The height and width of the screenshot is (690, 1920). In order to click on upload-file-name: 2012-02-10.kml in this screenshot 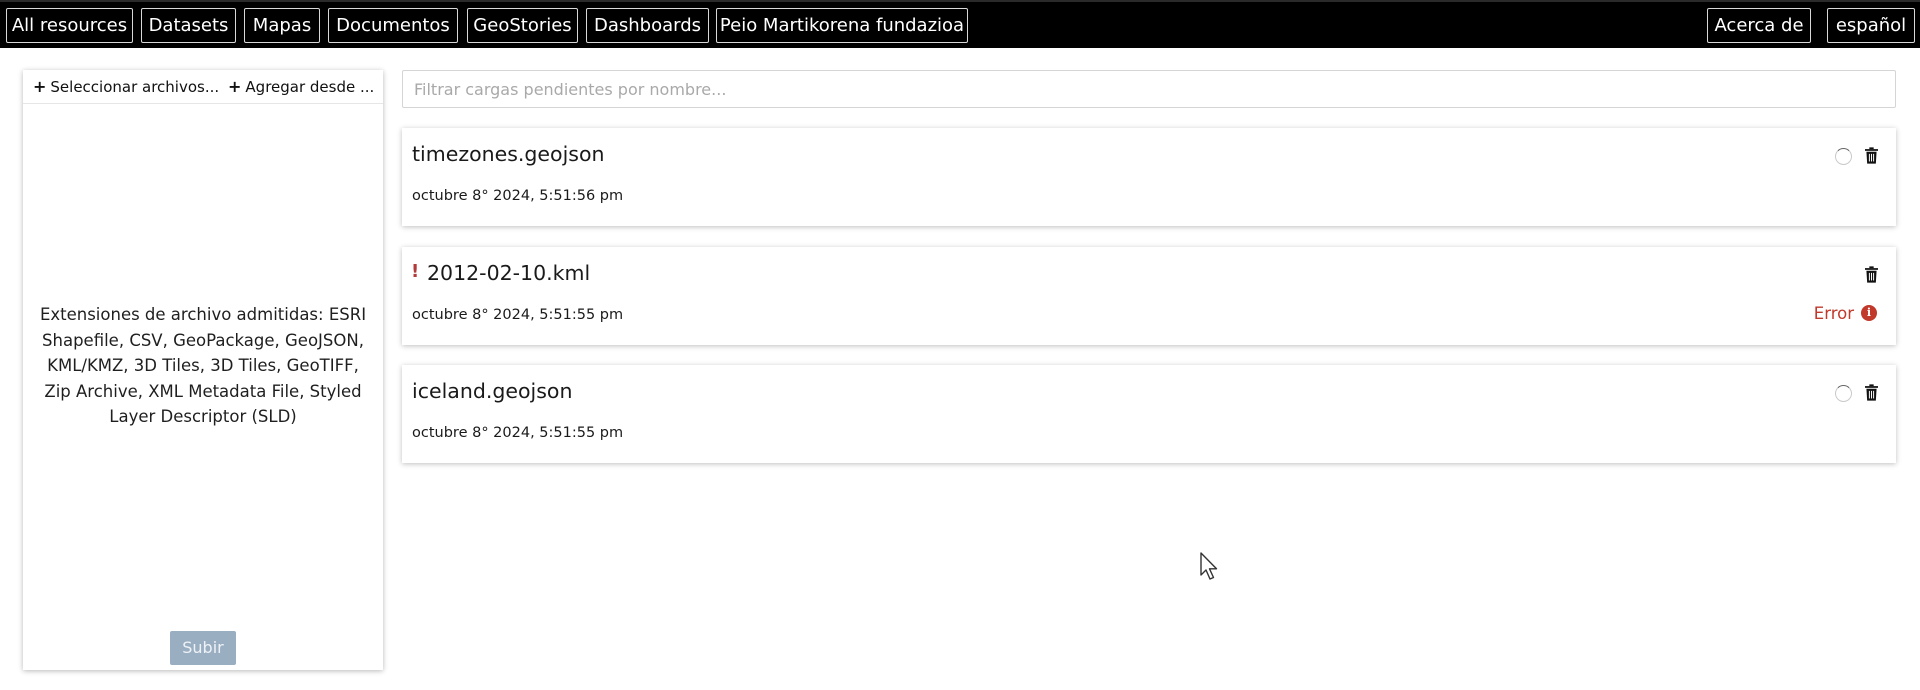, I will do `click(509, 273)`.